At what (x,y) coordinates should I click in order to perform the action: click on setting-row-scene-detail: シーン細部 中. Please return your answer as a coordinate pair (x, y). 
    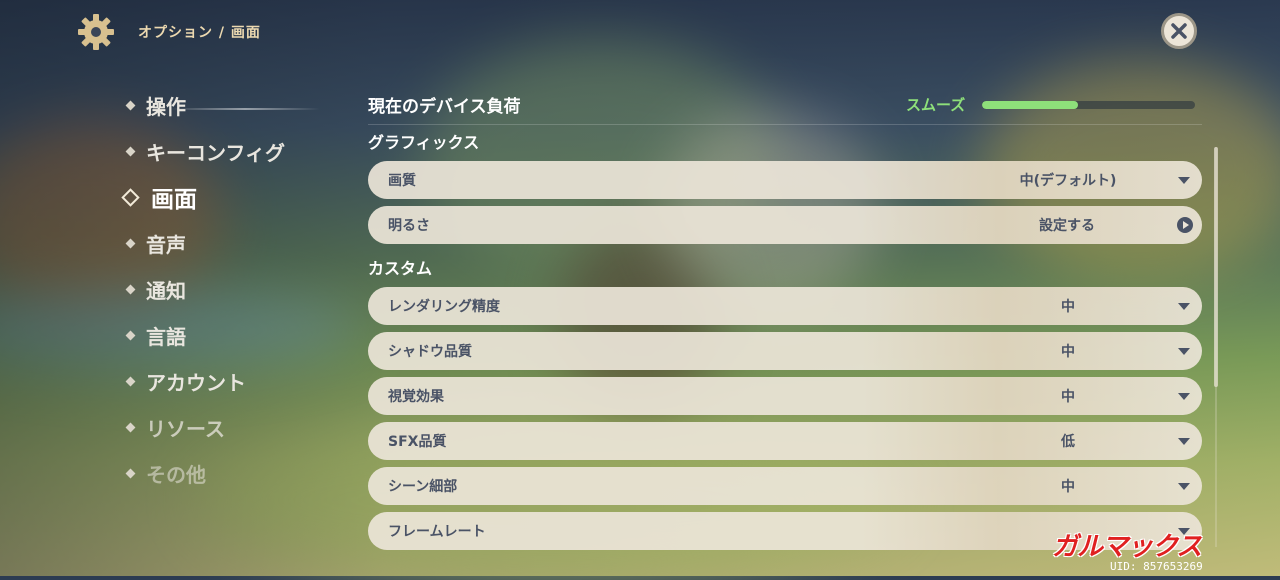
    Looking at the image, I should click on (785, 486).